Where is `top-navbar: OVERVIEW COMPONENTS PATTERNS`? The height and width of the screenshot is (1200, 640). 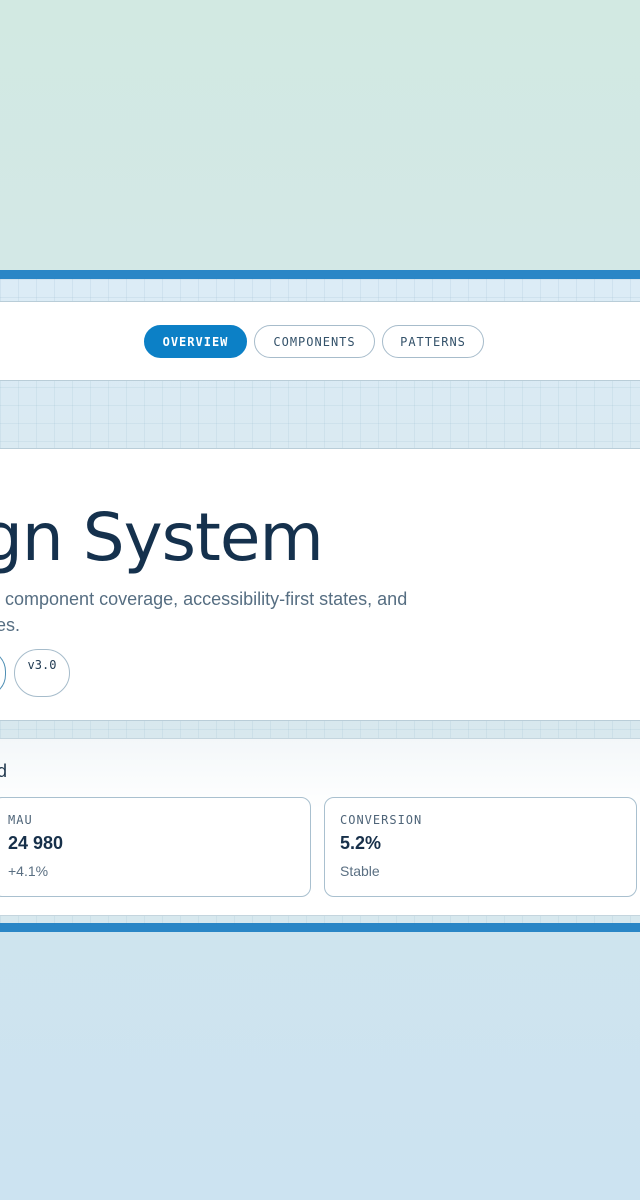 top-navbar: OVERVIEW COMPONENTS PATTERNS is located at coordinates (320, 341).